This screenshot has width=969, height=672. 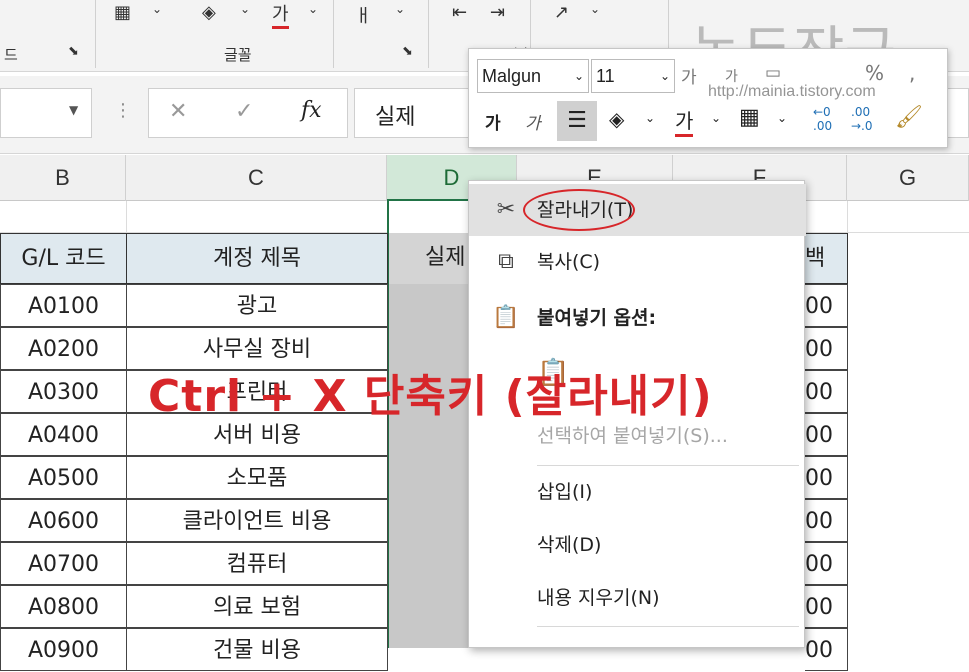 What do you see at coordinates (63, 563) in the screenshot?
I see `table-cell-code: A0700` at bounding box center [63, 563].